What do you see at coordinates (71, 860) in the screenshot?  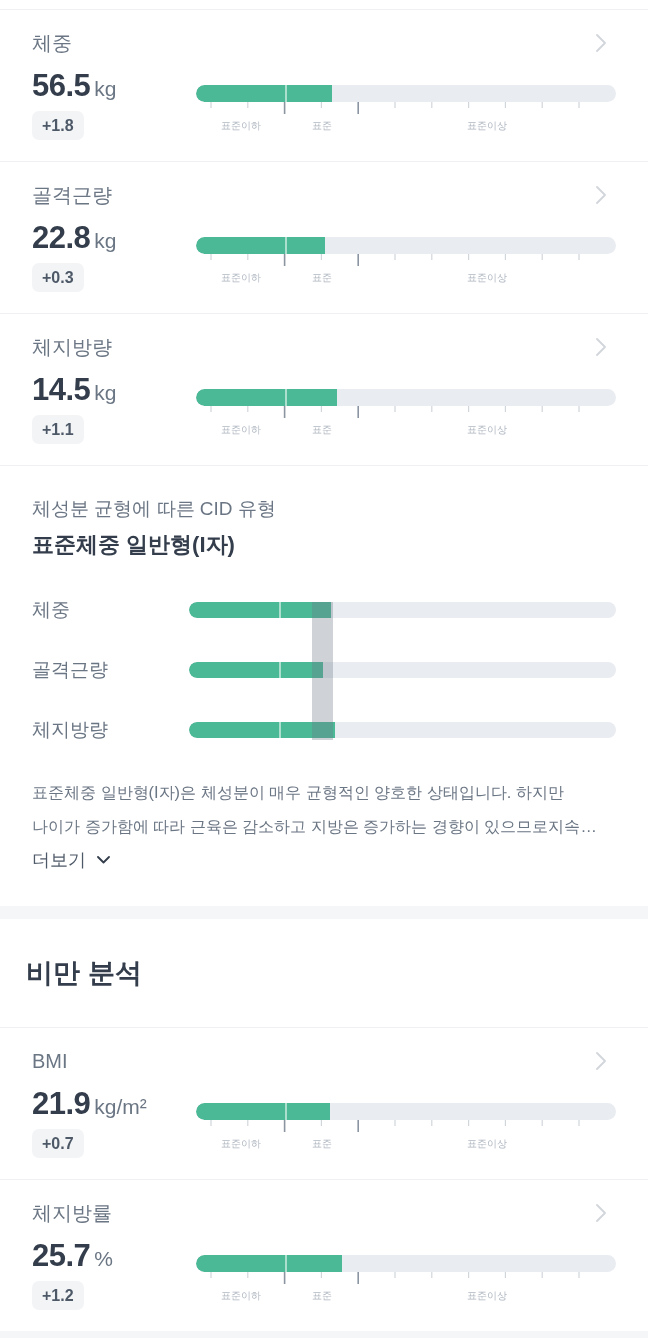 I see `more-button: 더보기` at bounding box center [71, 860].